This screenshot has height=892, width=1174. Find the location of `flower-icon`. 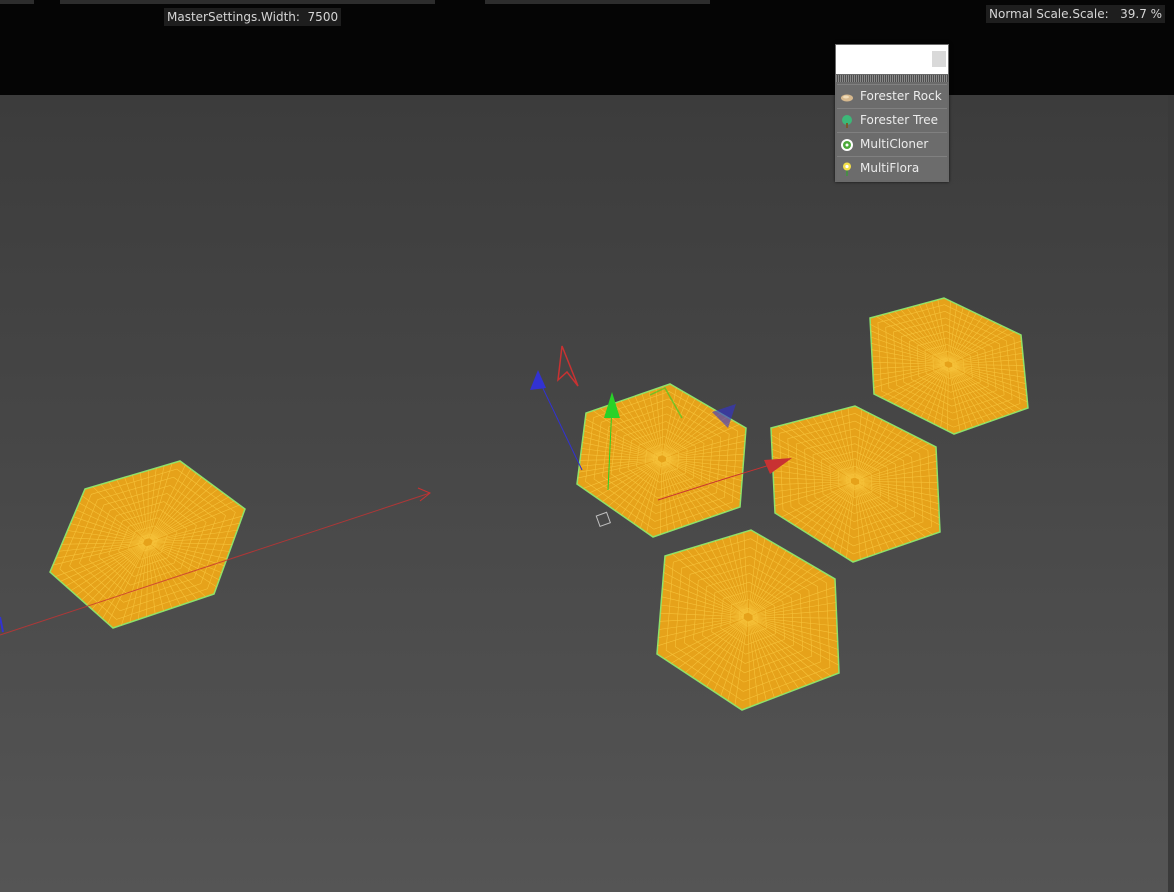

flower-icon is located at coordinates (847, 169).